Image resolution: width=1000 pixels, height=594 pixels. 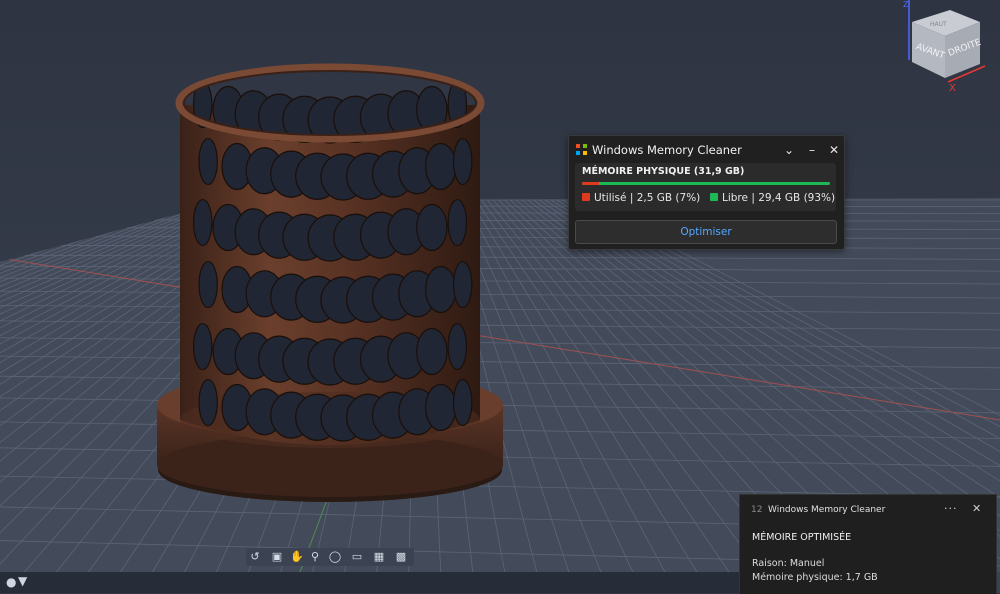 What do you see at coordinates (297, 557) in the screenshot?
I see `pan-icon: ✋` at bounding box center [297, 557].